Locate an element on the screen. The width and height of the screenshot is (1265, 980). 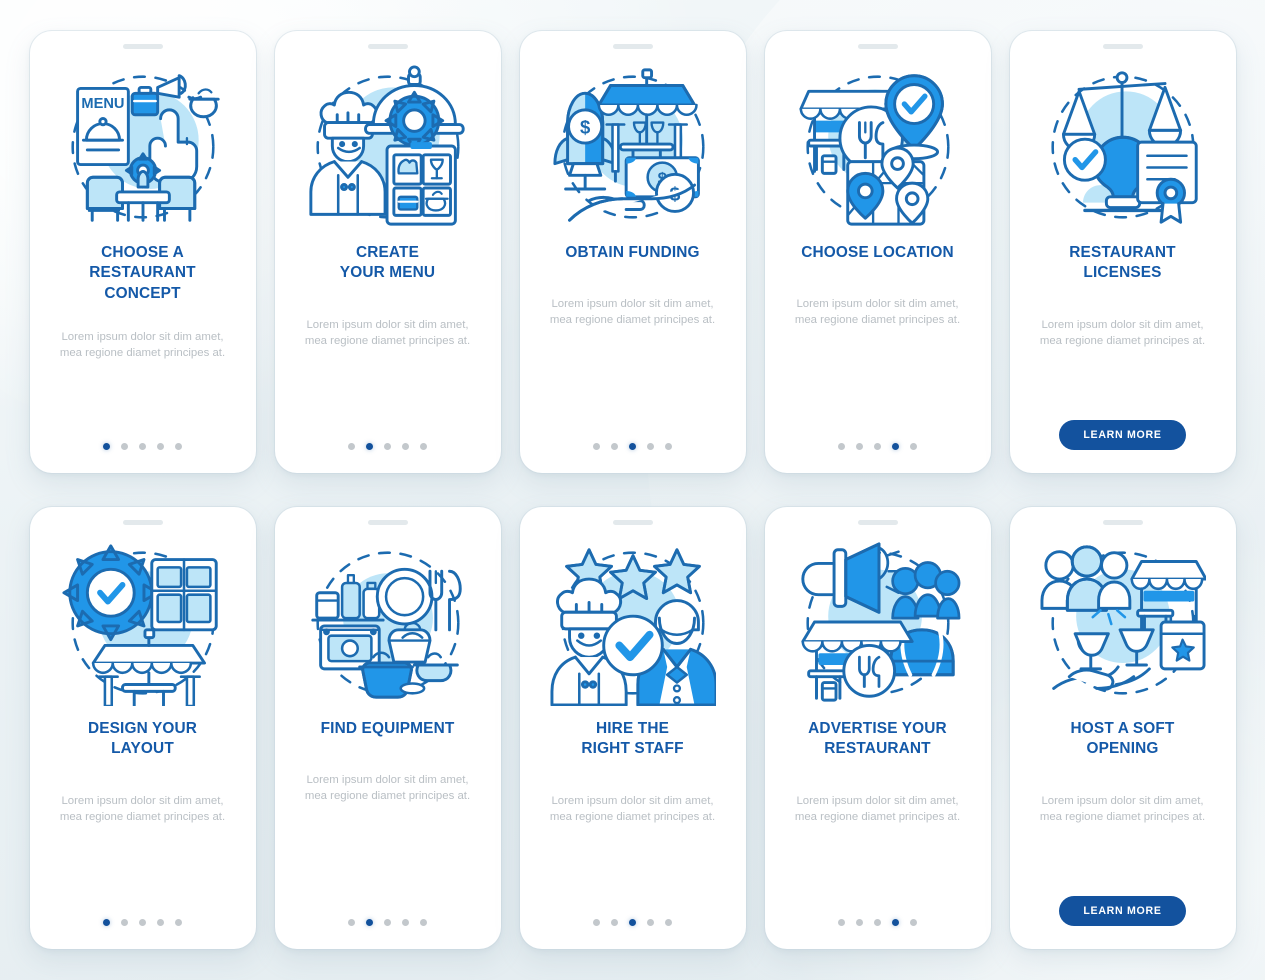
screen-title: HOST A SOFT OPENING is located at coordinates (1122, 739).